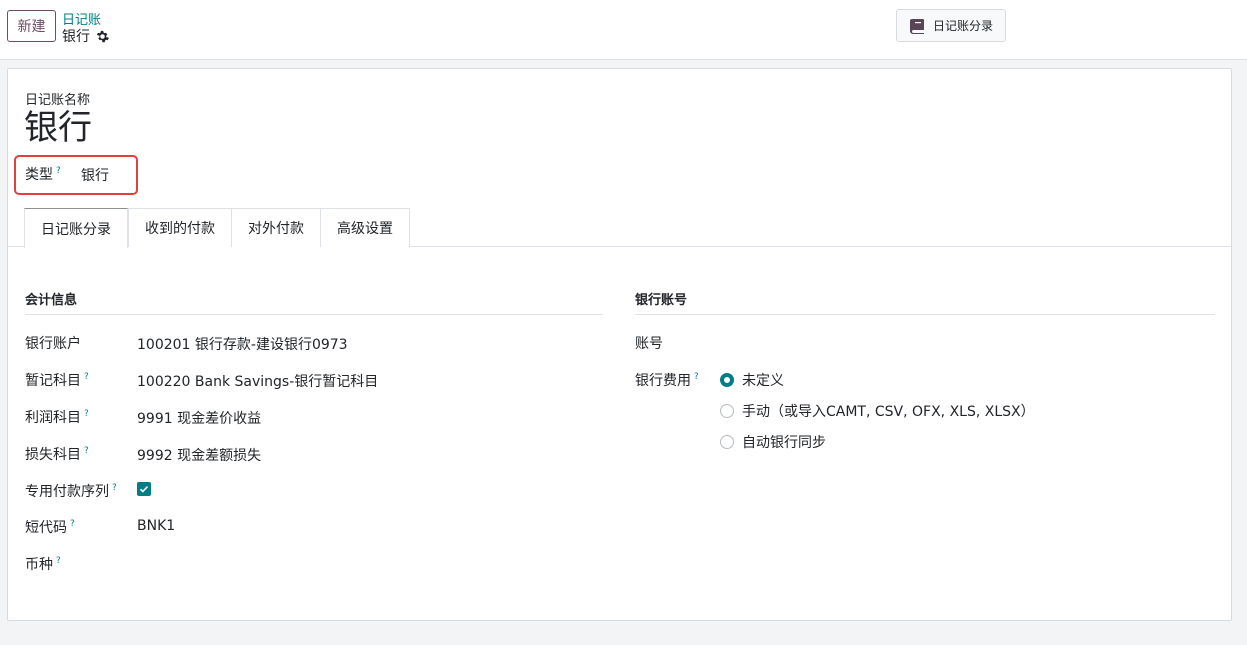 This screenshot has height=645, width=1247. I want to click on short-code-label: 短代码?, so click(50, 527).